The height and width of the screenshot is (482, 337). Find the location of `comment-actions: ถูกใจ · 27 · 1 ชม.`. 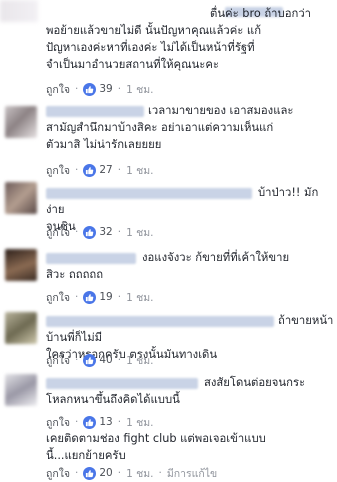

comment-actions: ถูกใจ · 27 · 1 ชม. is located at coordinates (99, 170).